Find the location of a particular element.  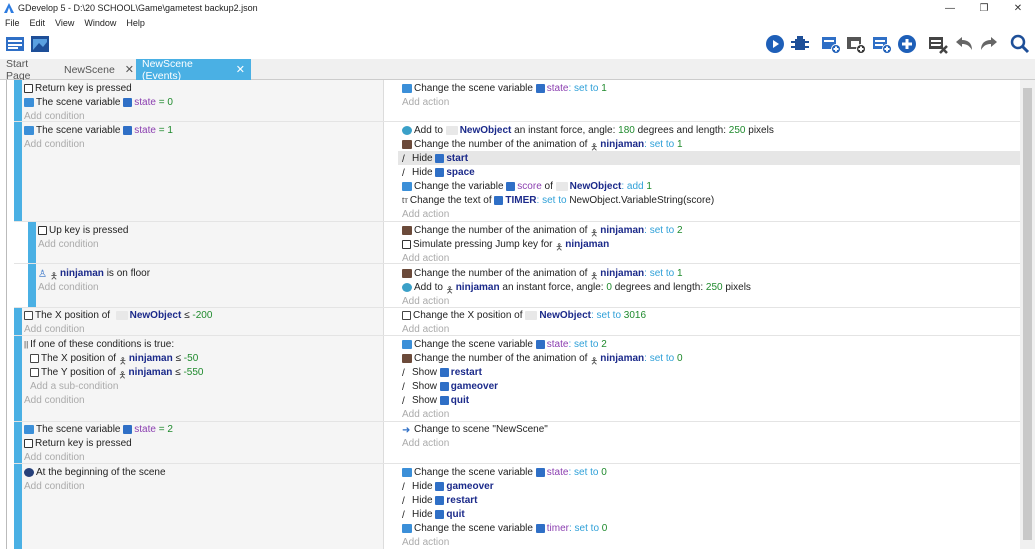

condition: The scene variable state = 1 is located at coordinates (98, 130).